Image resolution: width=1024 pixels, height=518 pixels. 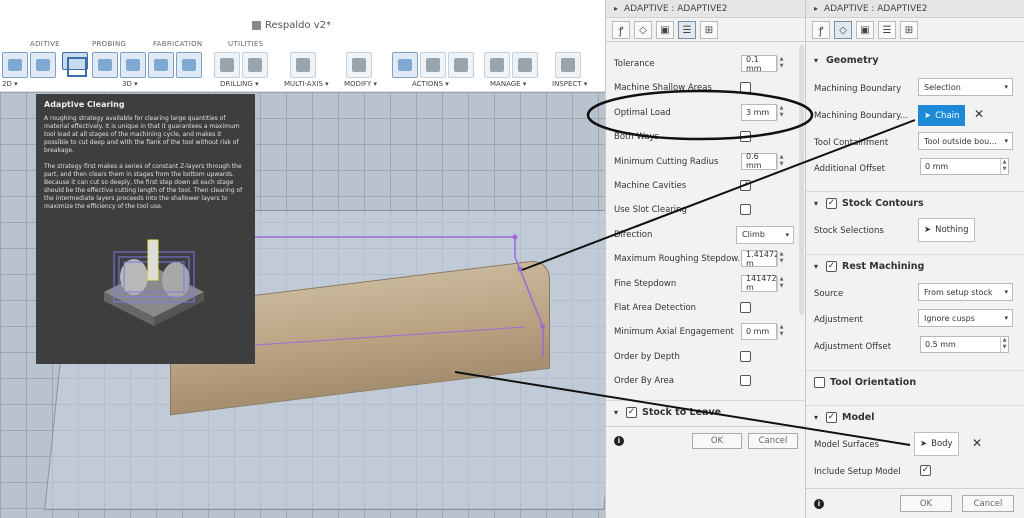 I want to click on direction-select: Climb ▾, so click(x=765, y=234).